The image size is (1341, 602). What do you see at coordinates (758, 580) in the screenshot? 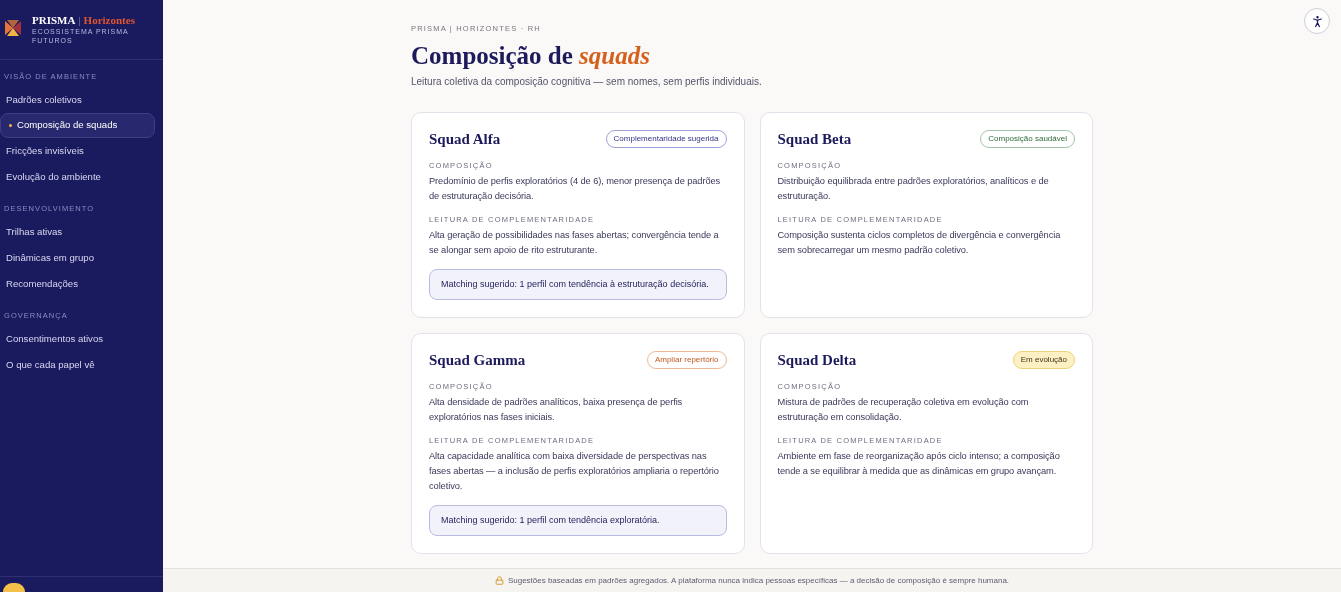
I see `footer-notice: Sugestões baseadas em padrões agregados. A plataforma nunca indica pessoas específicas — a decisão de composição é sempre humana.` at bounding box center [758, 580].